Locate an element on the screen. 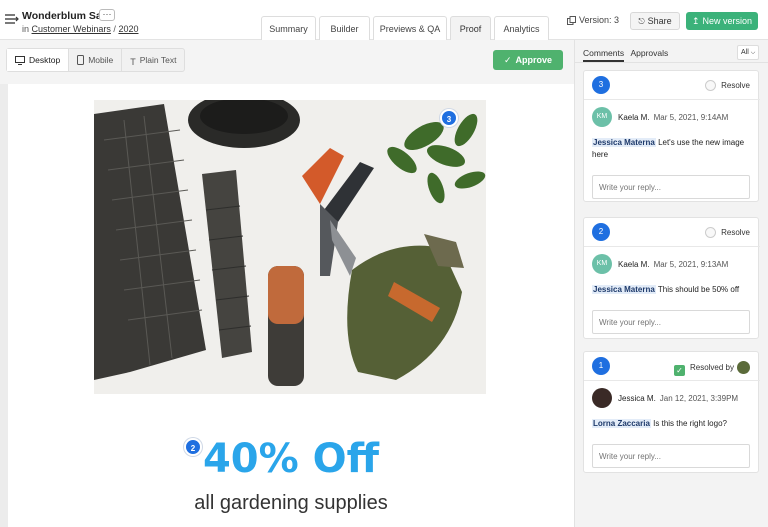 The height and width of the screenshot is (527, 768). comment-filter-select: All ⌵ is located at coordinates (748, 52).